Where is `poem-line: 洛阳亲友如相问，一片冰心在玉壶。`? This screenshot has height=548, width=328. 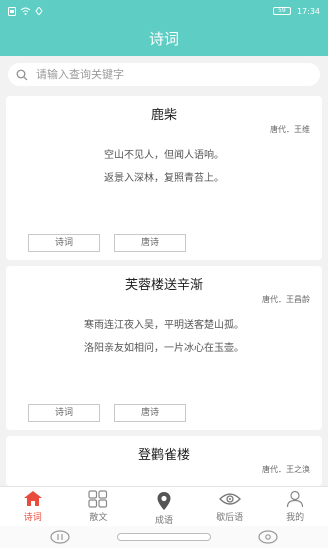
poem-line: 洛阳亲友如相问，一片冰心在玉壶。 is located at coordinates (164, 348).